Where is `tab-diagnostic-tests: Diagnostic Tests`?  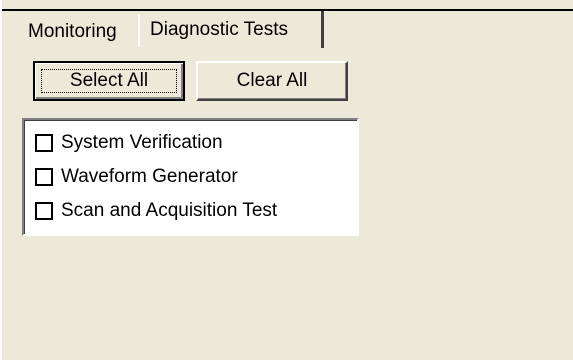
tab-diagnostic-tests: Diagnostic Tests is located at coordinates (231, 29).